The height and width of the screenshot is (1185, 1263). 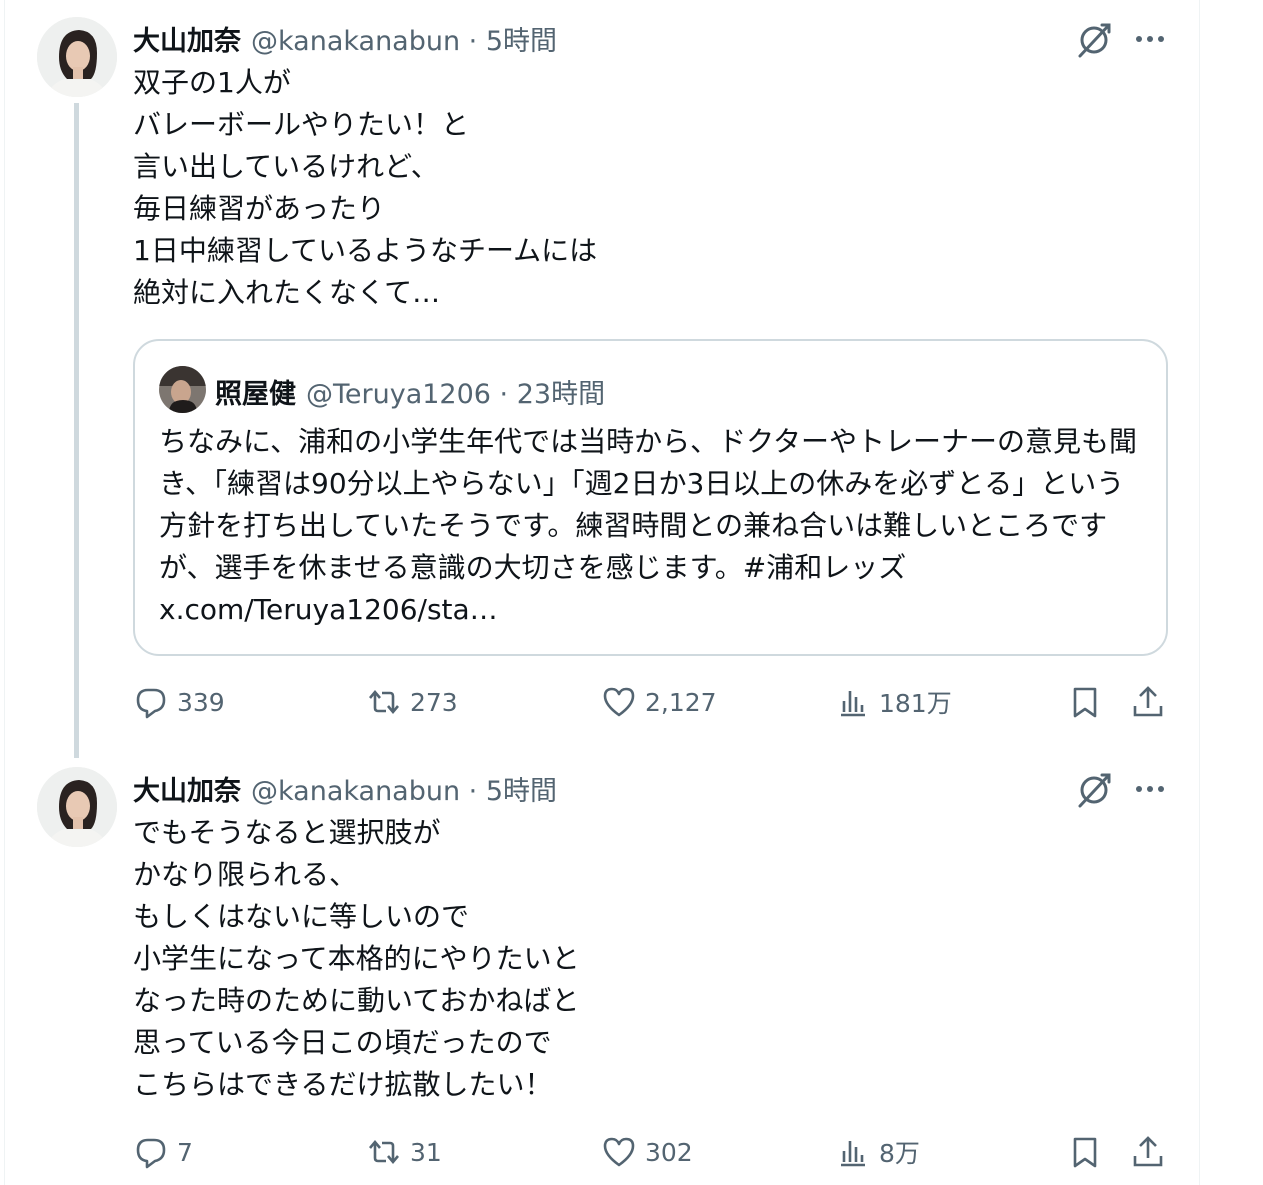 What do you see at coordinates (456, 394) in the screenshot?
I see `quoted-handle-time: @Teruya1206 · 23時間` at bounding box center [456, 394].